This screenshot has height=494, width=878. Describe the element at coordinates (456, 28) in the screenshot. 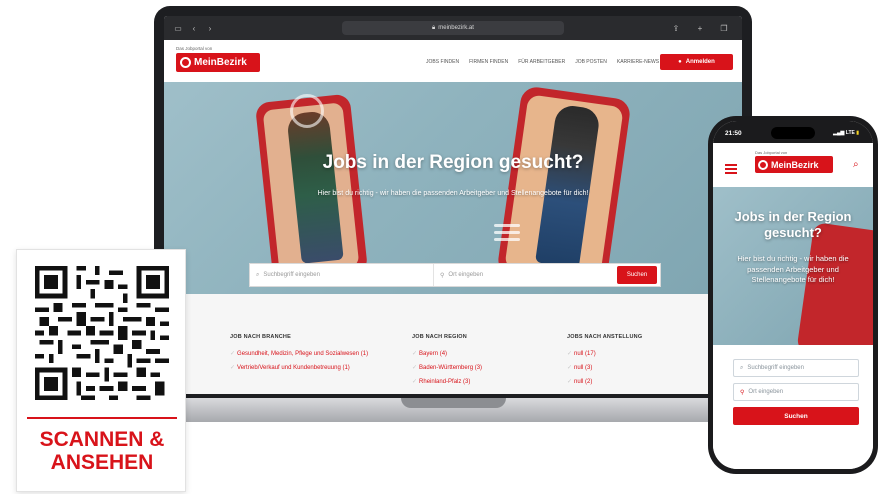

I see `address-text: meinbezirk.at` at that location.